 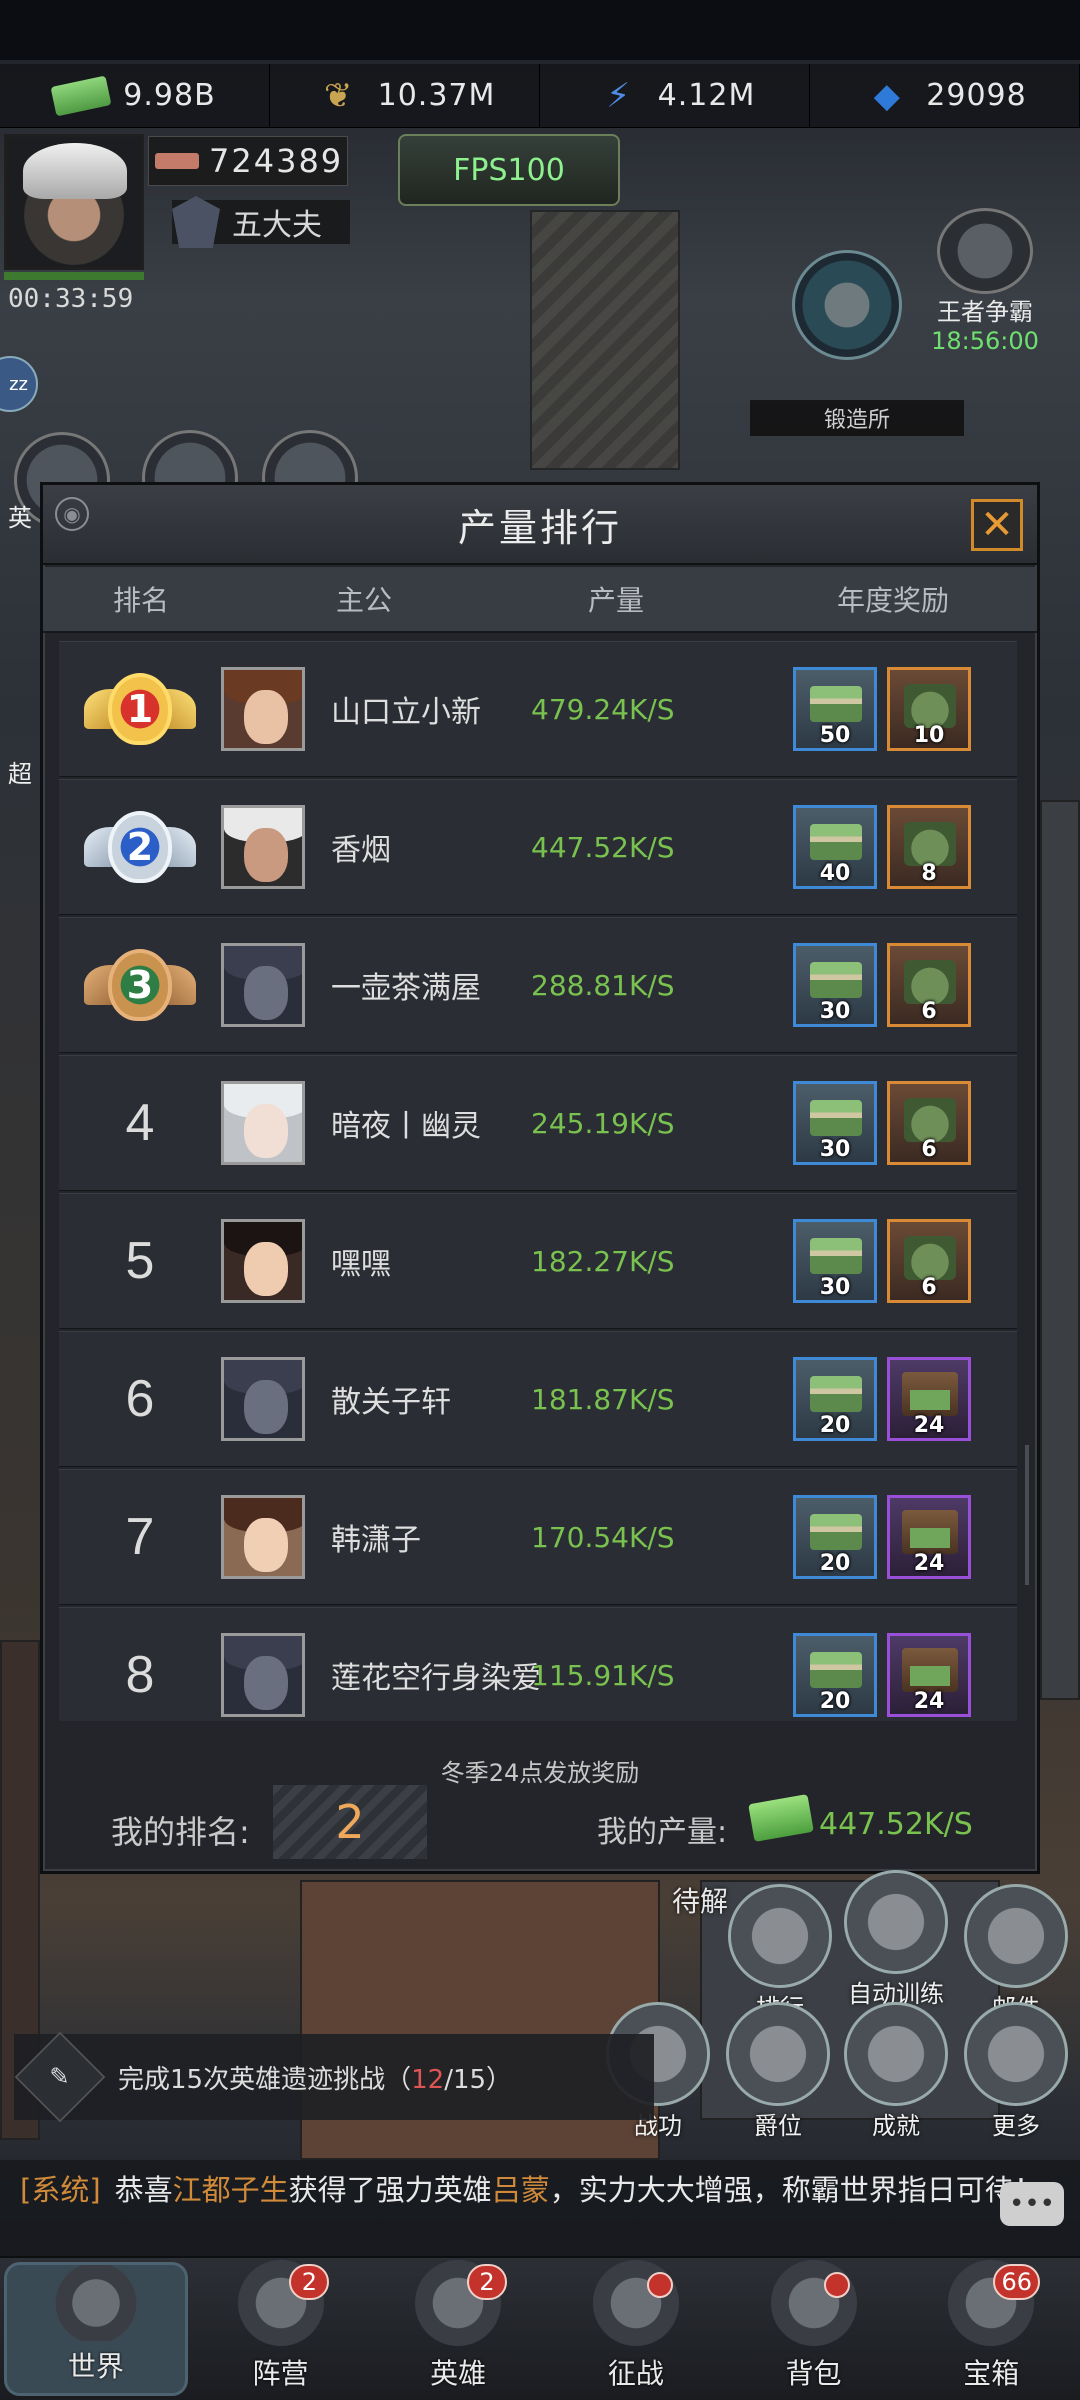 I want to click on crown-emblem-icon, so click(x=985, y=251).